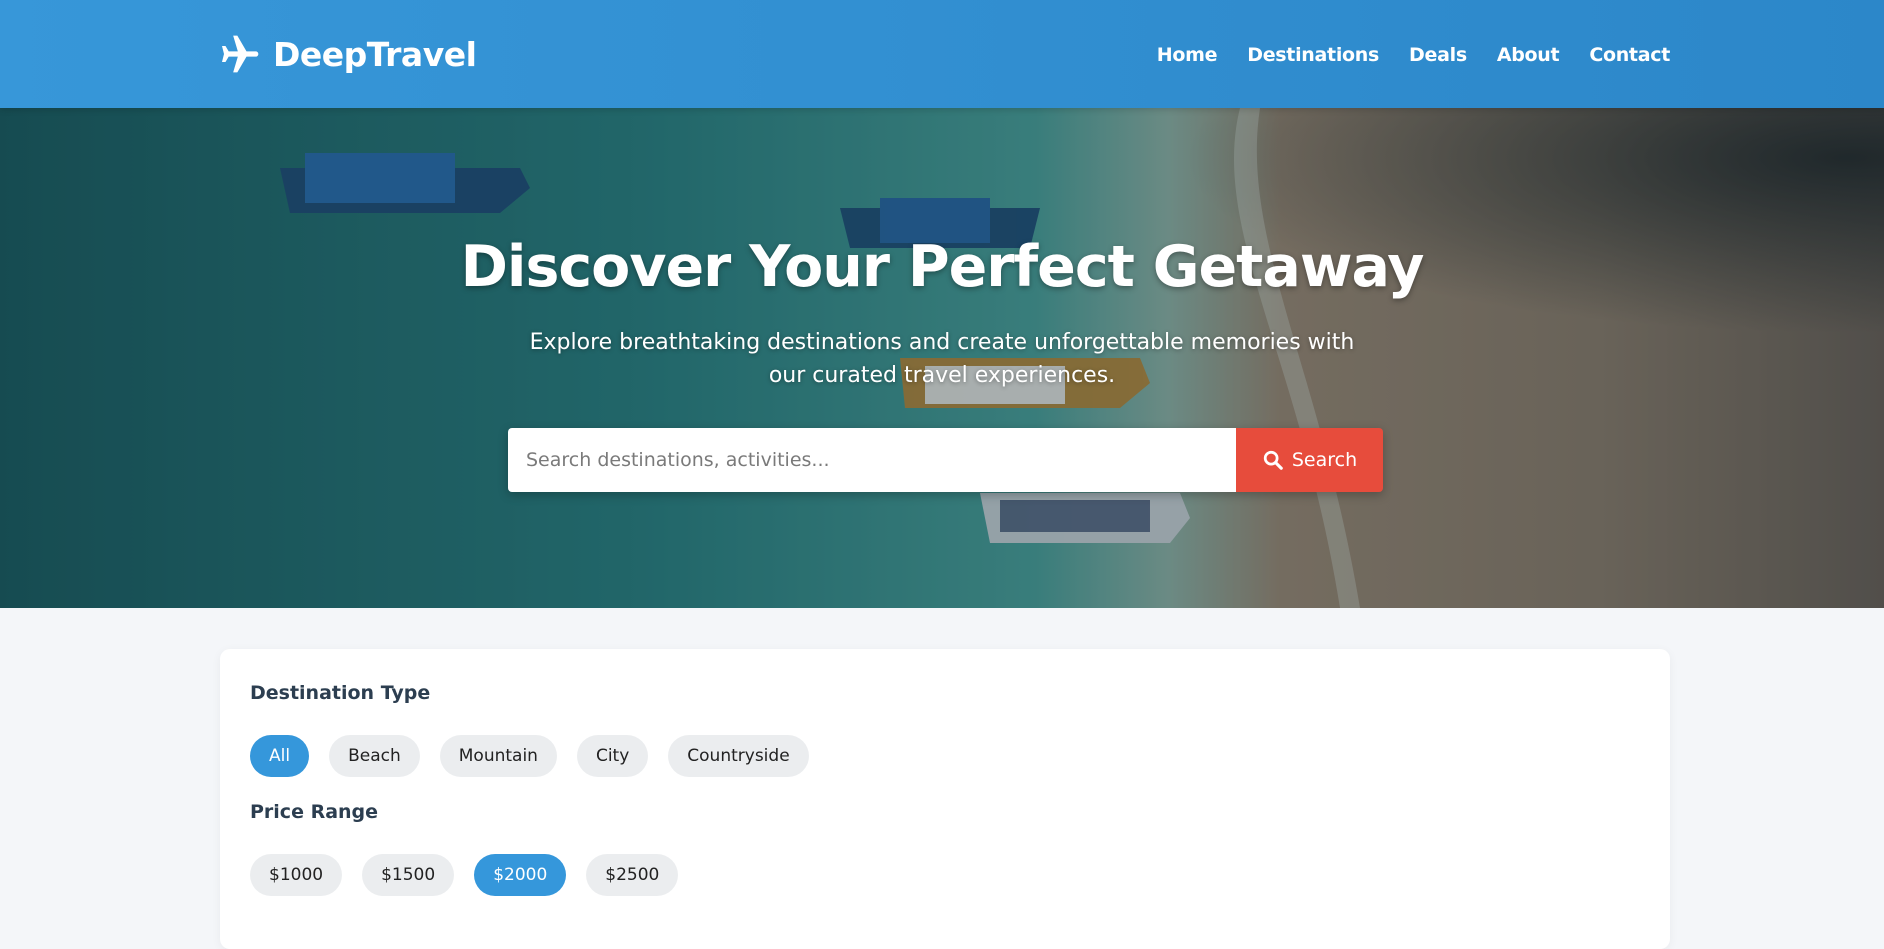 This screenshot has width=1884, height=949. I want to click on search-bar: Search, so click(945, 460).